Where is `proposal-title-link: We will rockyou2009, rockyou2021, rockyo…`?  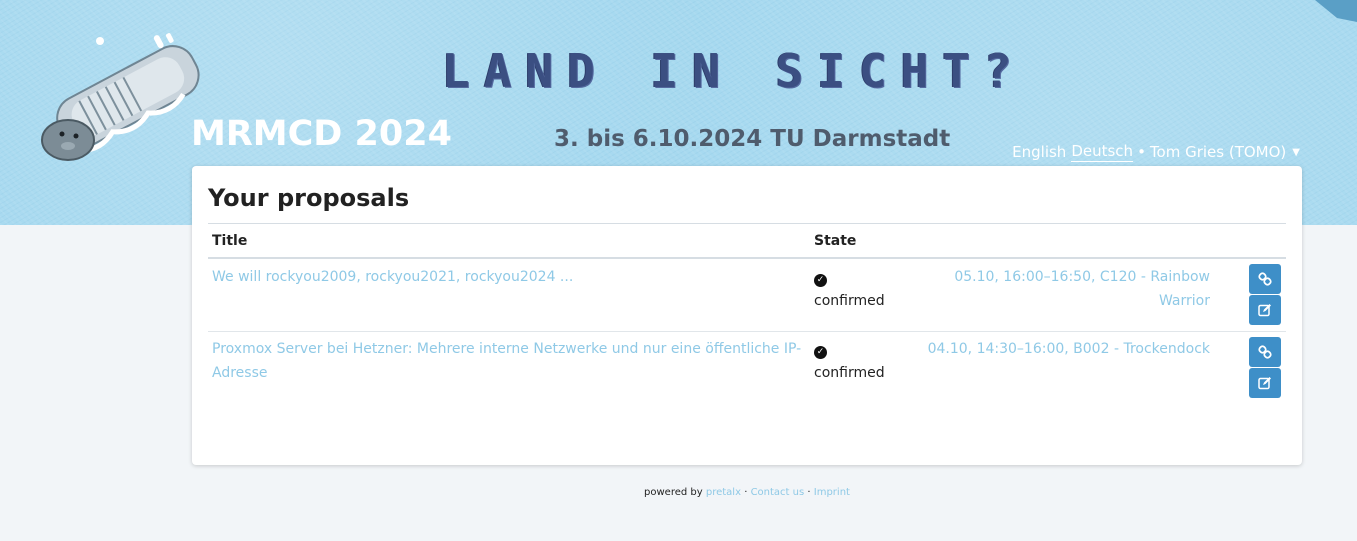
proposal-title-link: We will rockyou2009, rockyou2021, rockyo… is located at coordinates (507, 277).